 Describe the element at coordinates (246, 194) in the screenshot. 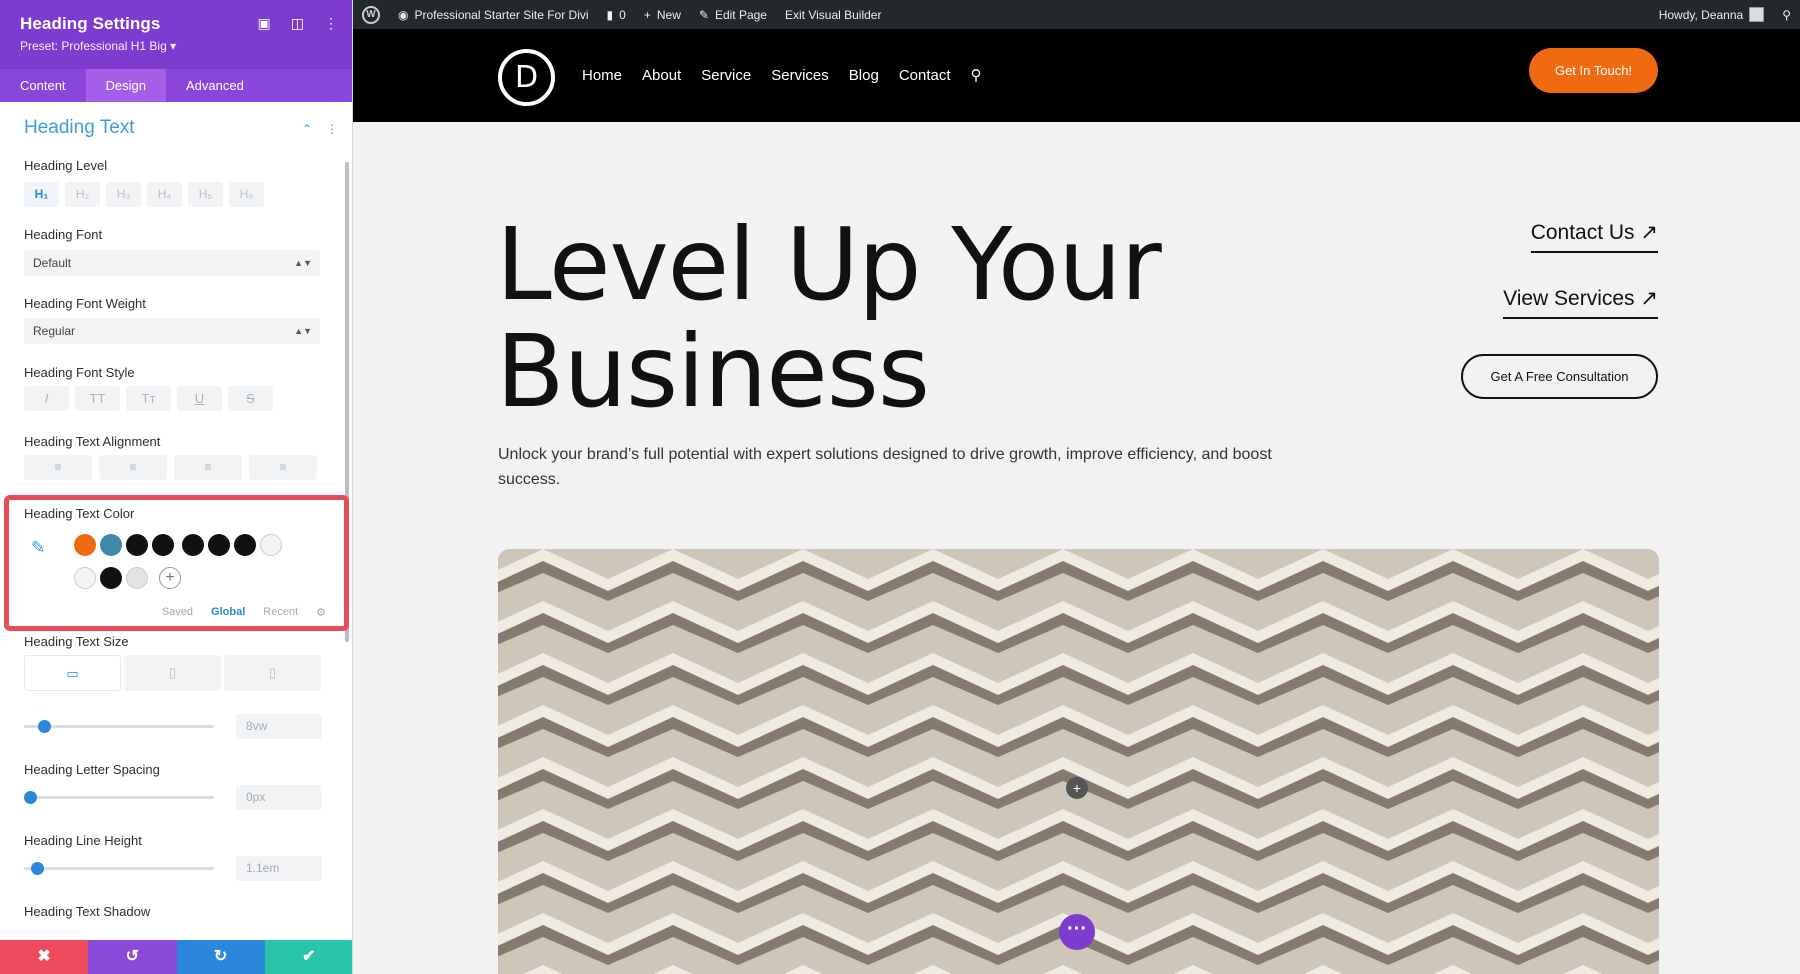

I see `heading-level-h6: H₆` at that location.